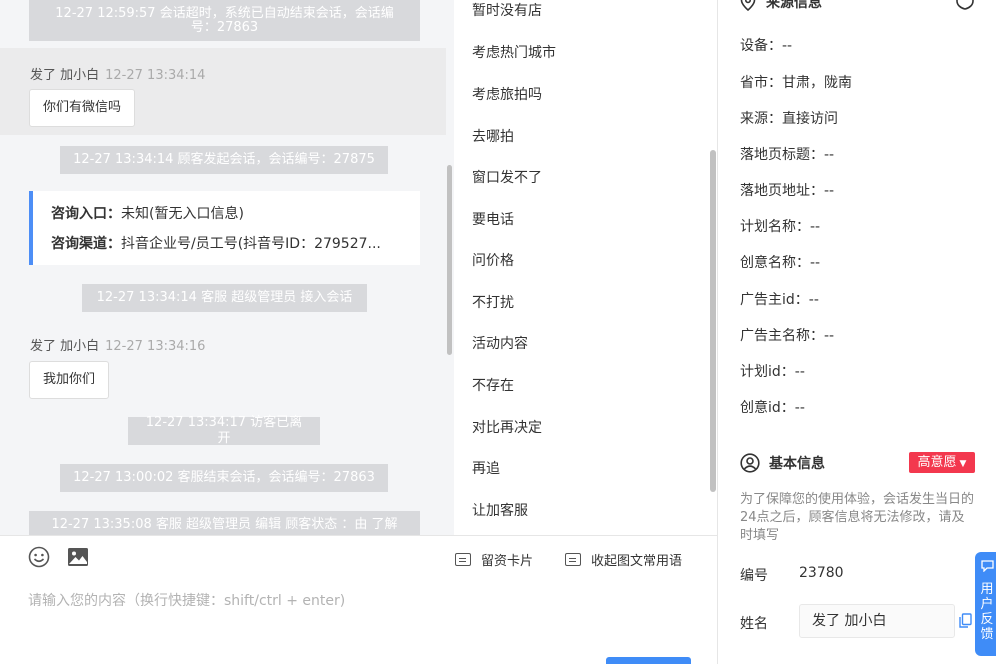 This screenshot has width=996, height=664. What do you see at coordinates (493, 385) in the screenshot?
I see `quick-reply-item: 不存在` at bounding box center [493, 385].